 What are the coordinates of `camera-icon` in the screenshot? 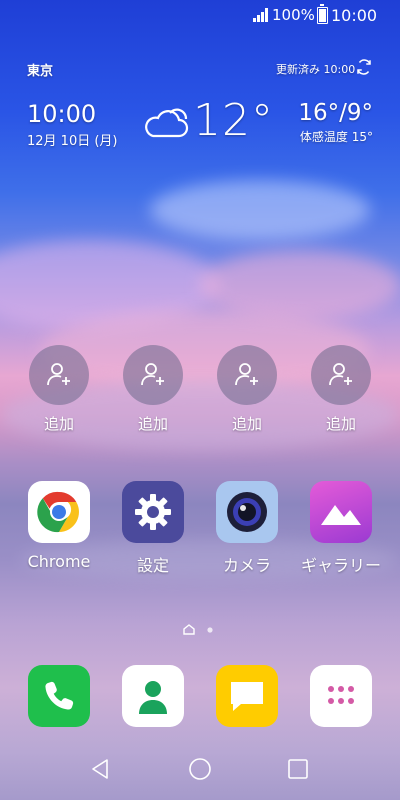 It's located at (247, 512).